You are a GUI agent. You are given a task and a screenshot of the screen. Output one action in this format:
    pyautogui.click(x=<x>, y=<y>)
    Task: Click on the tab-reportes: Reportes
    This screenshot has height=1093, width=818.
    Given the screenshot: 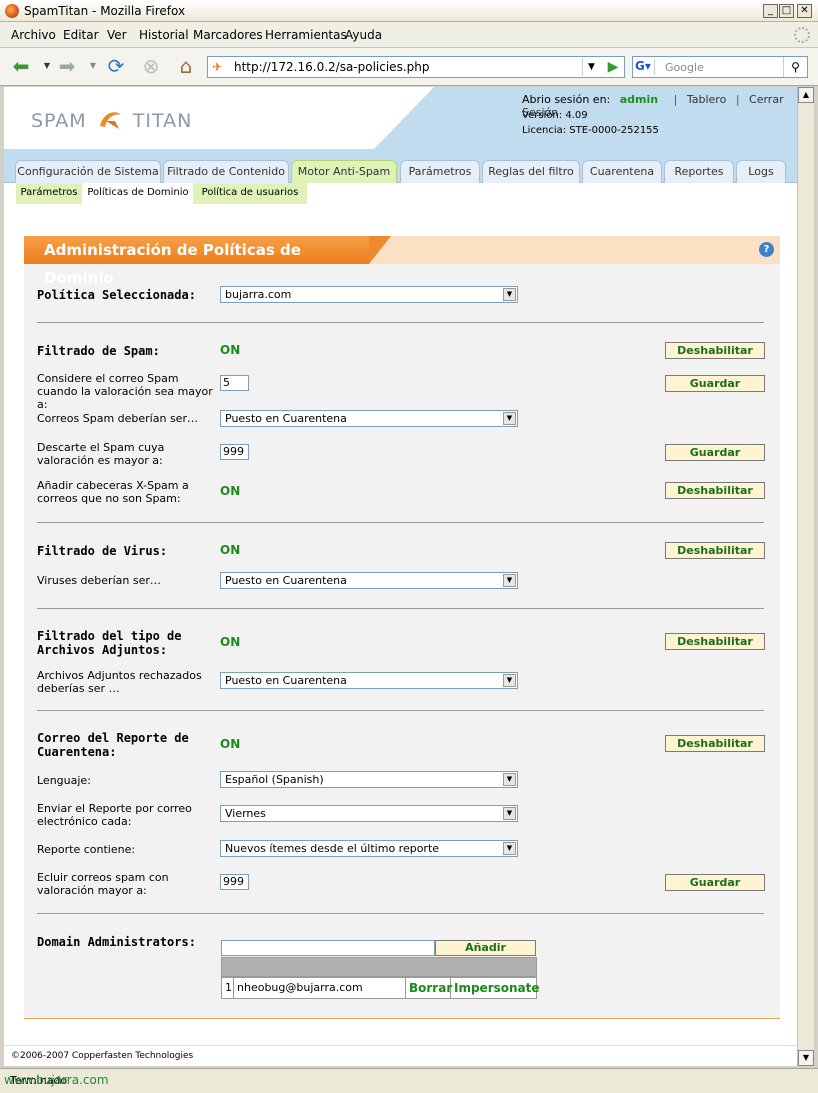 What is the action you would take?
    pyautogui.click(x=699, y=171)
    